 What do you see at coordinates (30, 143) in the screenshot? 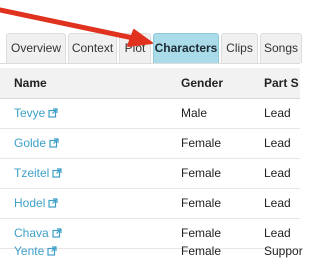
I see `character-name: Golde` at bounding box center [30, 143].